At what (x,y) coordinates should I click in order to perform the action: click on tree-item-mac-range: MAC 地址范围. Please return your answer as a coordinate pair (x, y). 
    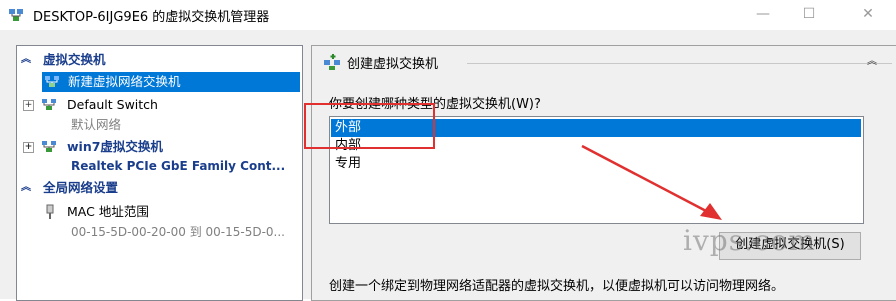
    Looking at the image, I should click on (159, 212).